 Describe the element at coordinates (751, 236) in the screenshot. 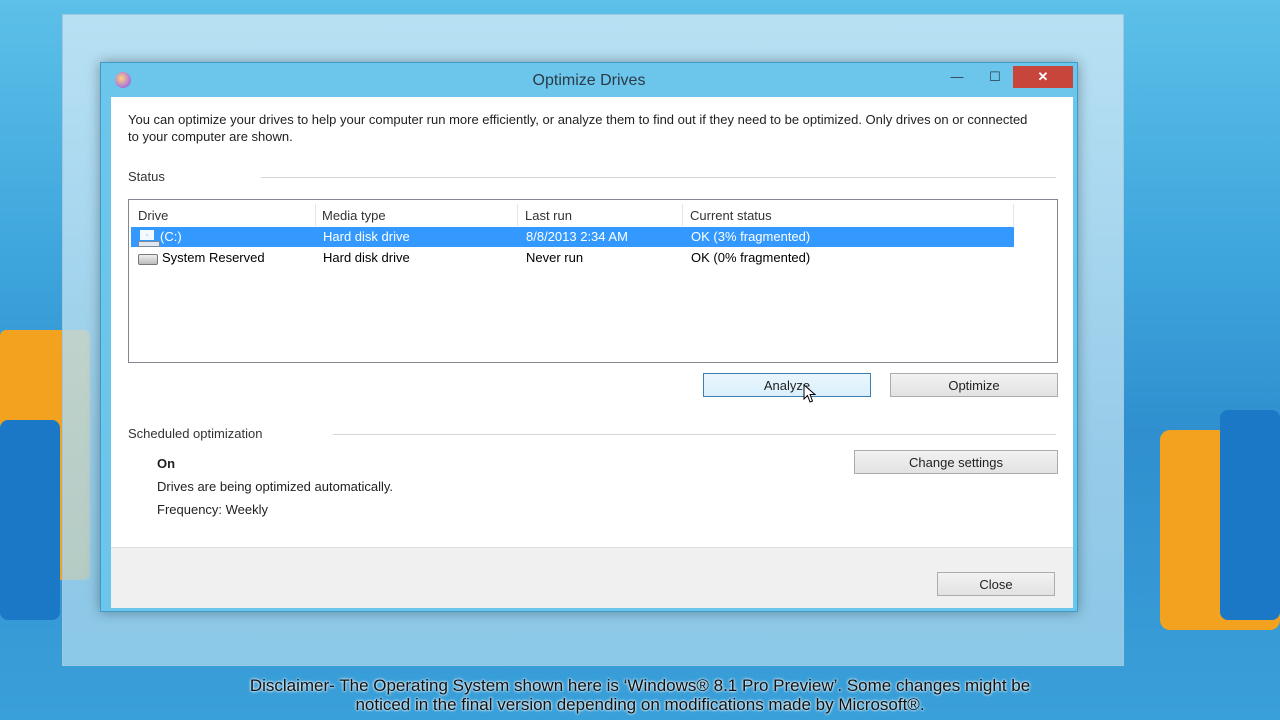

I see `current-status: OK (3% fragmented)` at that location.